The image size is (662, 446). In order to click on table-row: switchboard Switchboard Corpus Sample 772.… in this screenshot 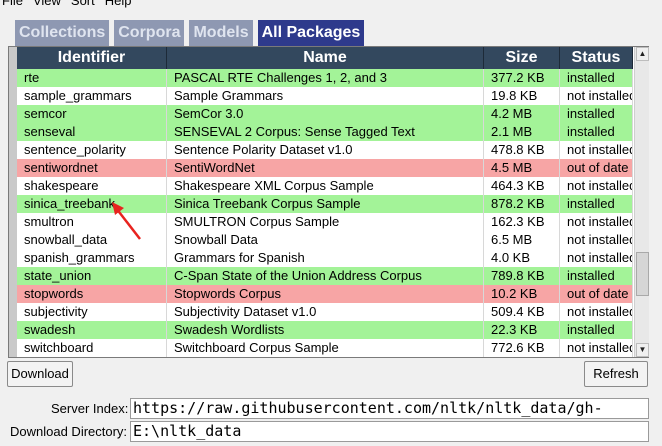, I will do `click(325, 348)`.